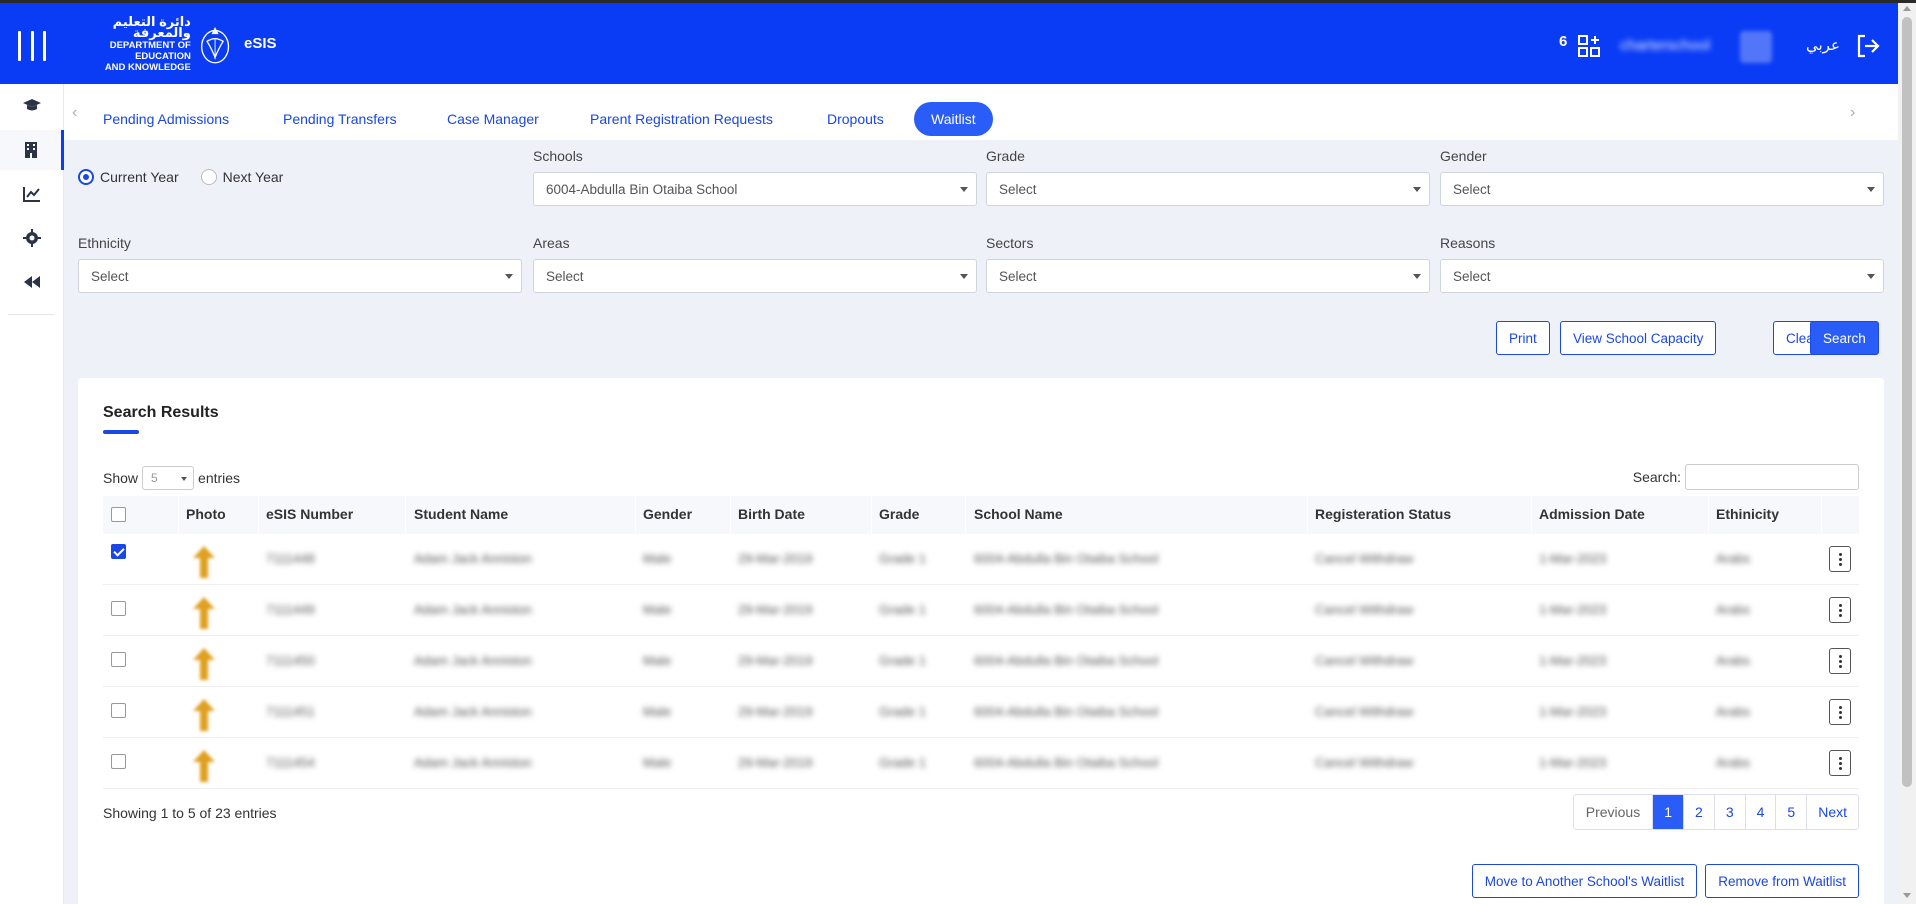  Describe the element at coordinates (1563, 41) in the screenshot. I see `notification-count: 6` at that location.